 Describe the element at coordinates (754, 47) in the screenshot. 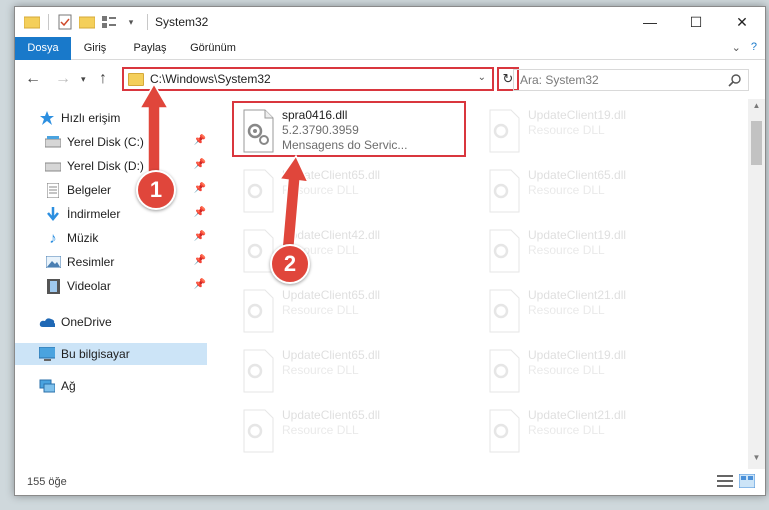

I see `help-icon: ?` at that location.